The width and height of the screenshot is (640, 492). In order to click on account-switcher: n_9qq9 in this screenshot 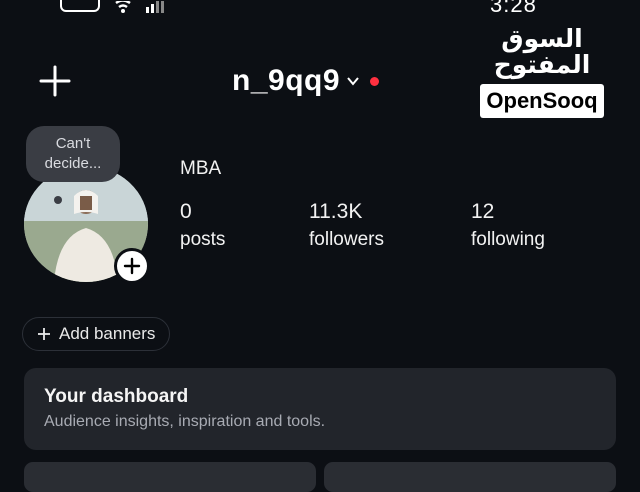, I will do `click(306, 81)`.